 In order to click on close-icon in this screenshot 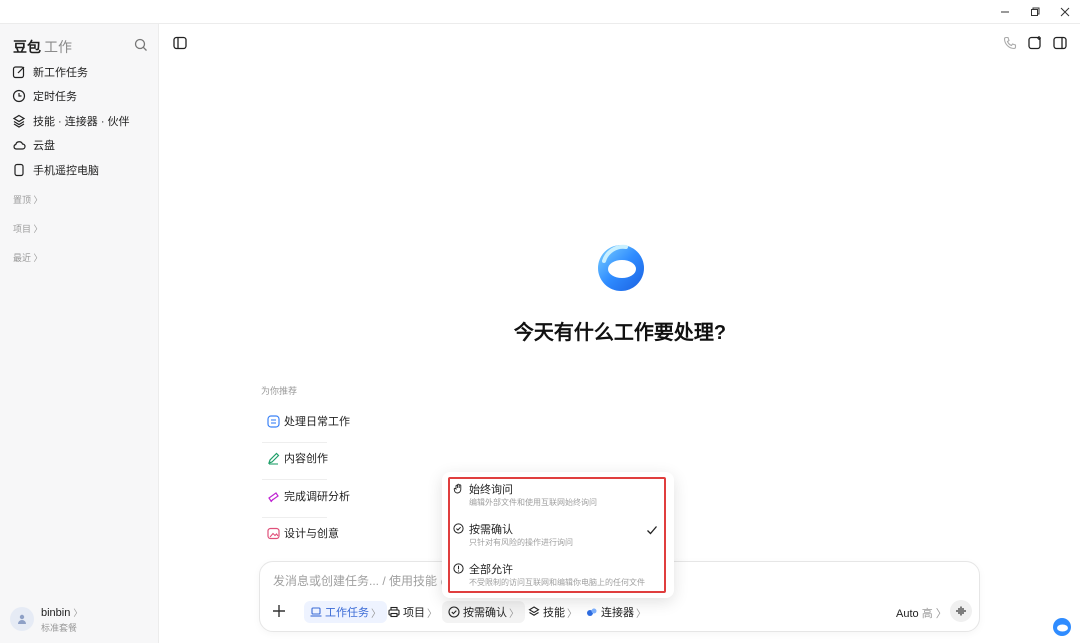, I will do `click(1065, 12)`.